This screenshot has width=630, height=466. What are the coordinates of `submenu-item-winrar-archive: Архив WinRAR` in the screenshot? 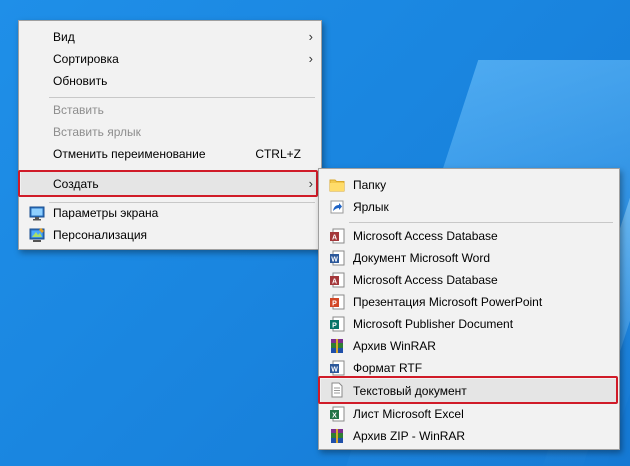 It's located at (469, 346).